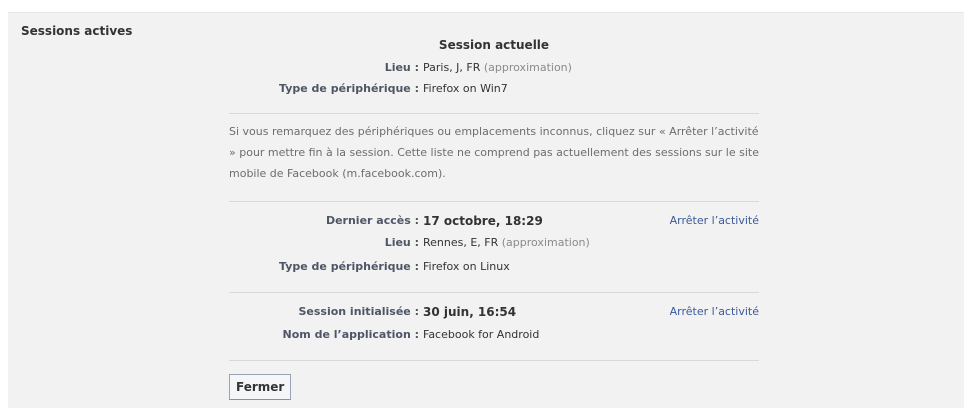  I want to click on current-session-device-row: Type de périphérique : Firefox on Win7, so click(494, 89).